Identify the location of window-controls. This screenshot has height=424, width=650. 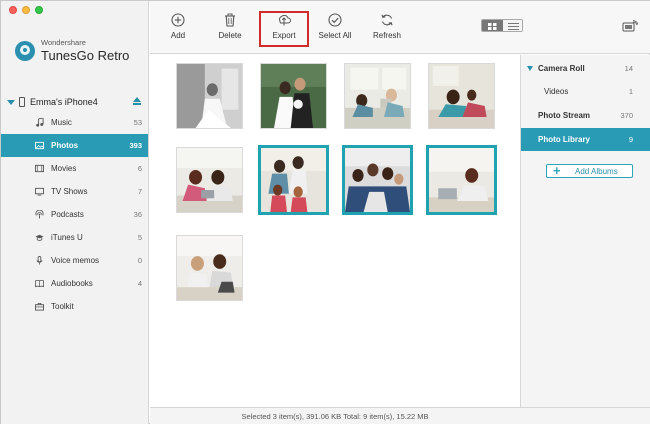
(26, 10).